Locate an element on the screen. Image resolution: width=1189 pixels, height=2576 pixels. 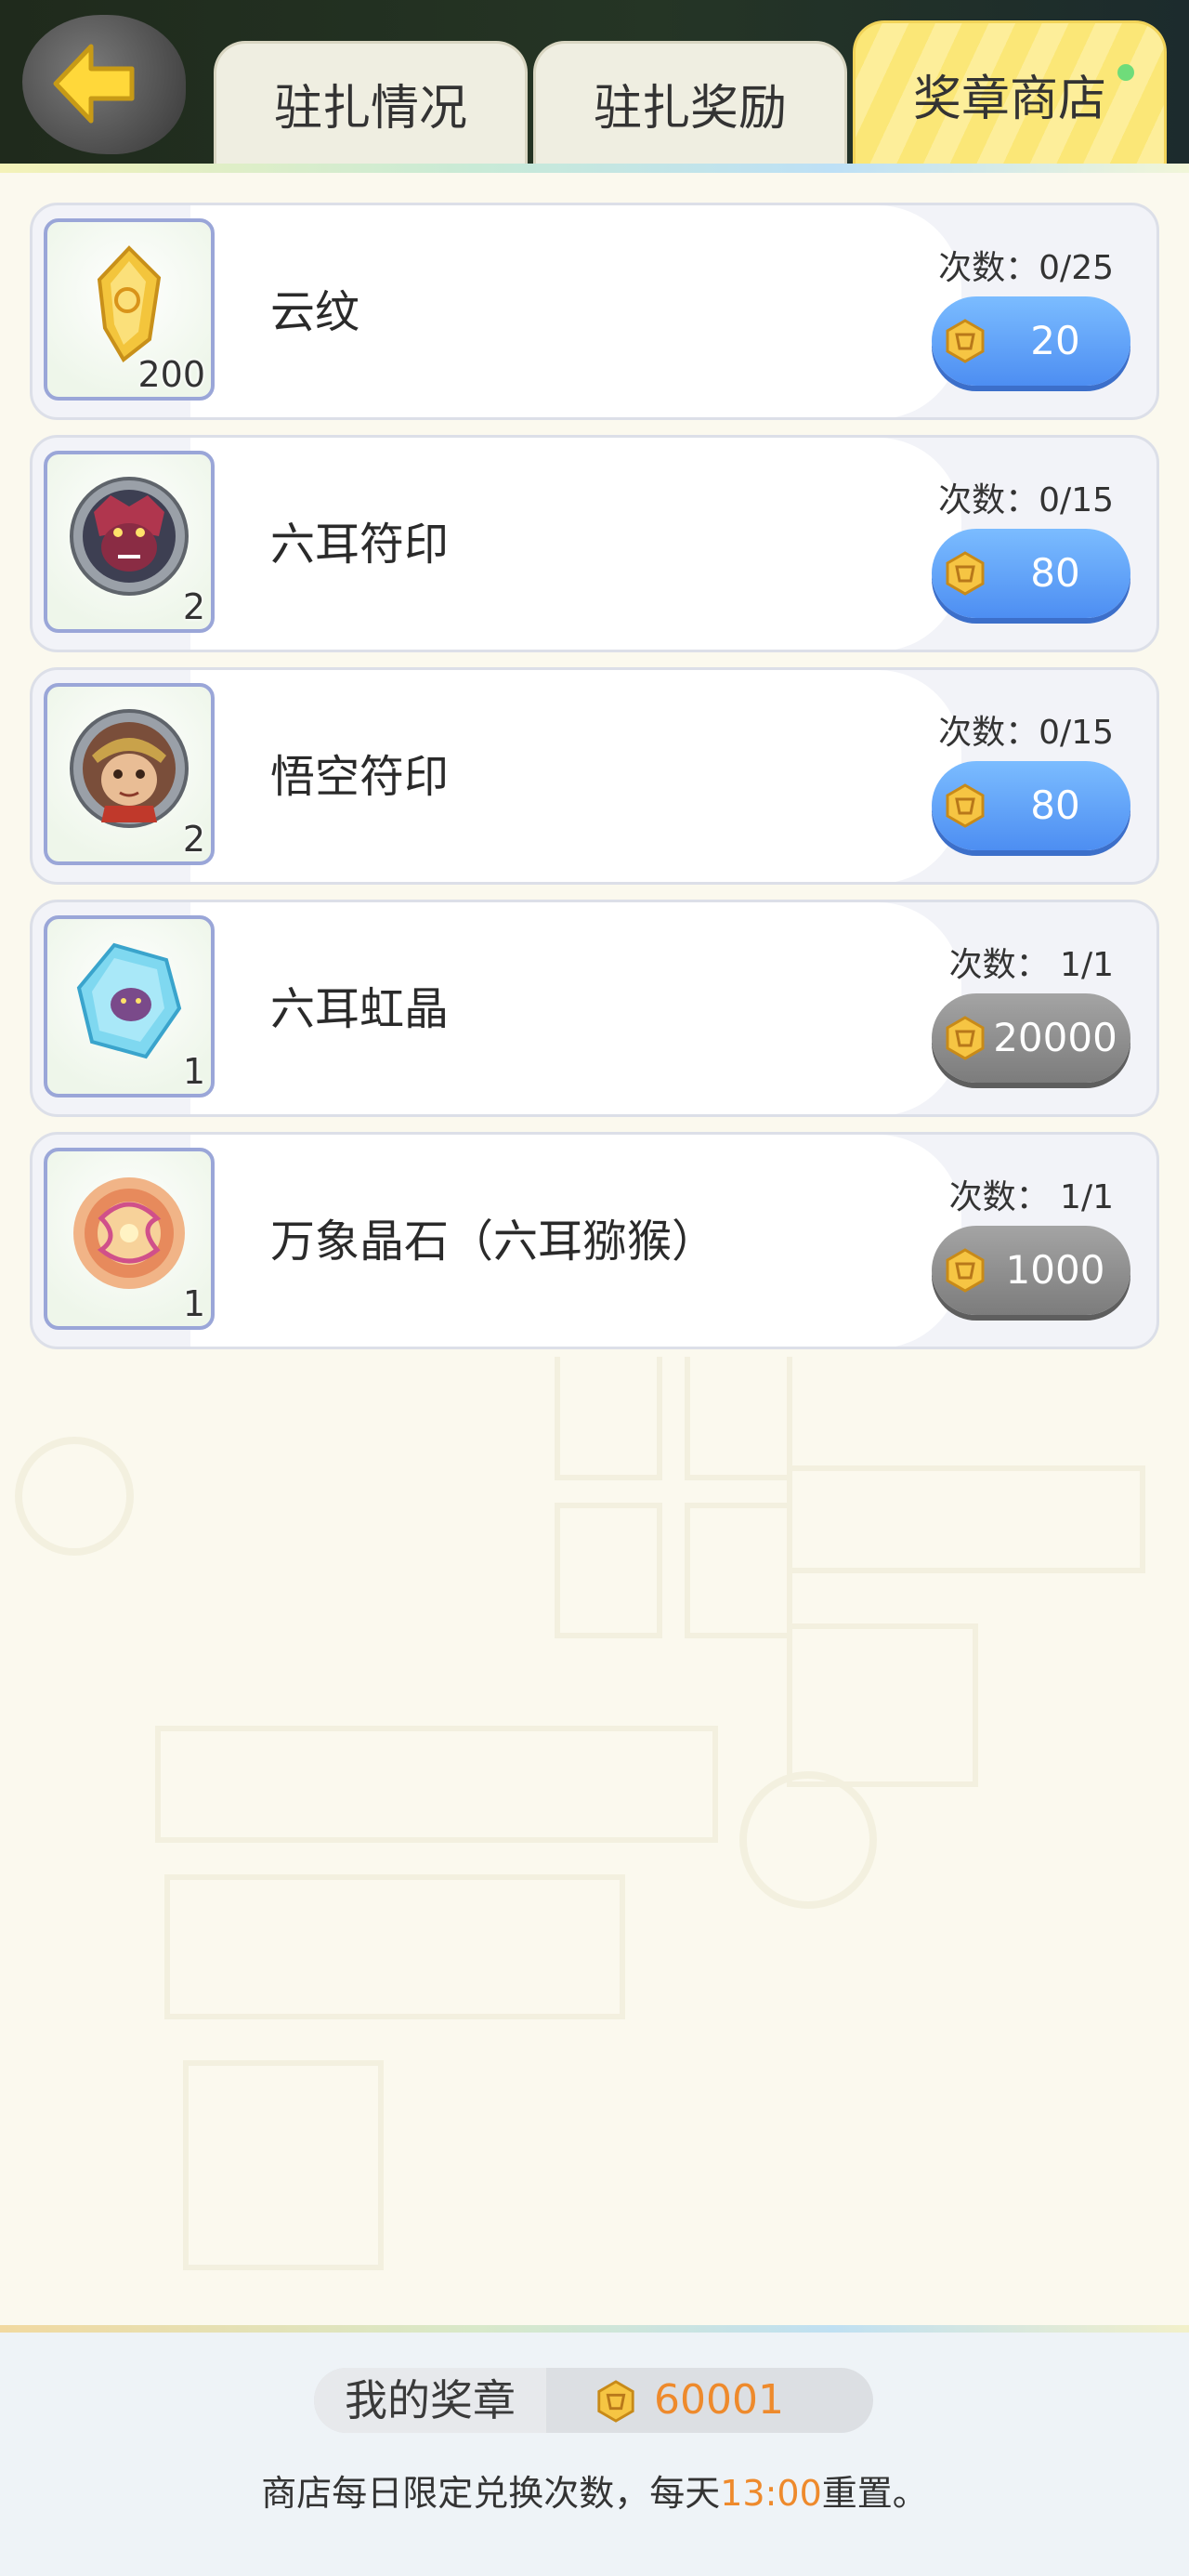
shop-item-row: 200 云纹 次数：0/25 20 is located at coordinates (594, 311).